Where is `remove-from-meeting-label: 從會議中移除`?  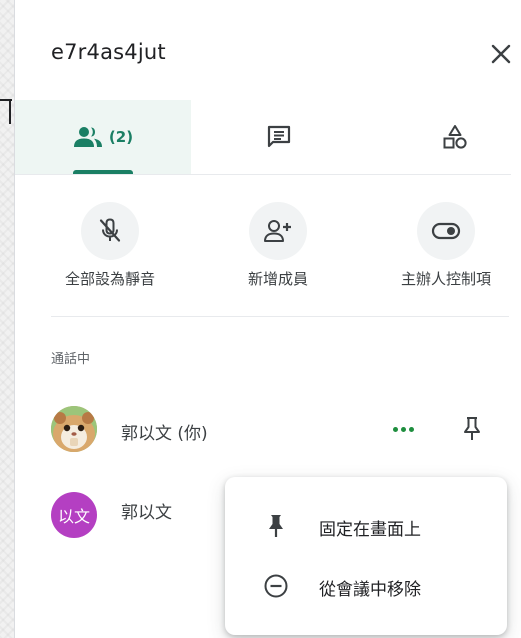
remove-from-meeting-label: 從會議中移除 is located at coordinates (370, 590).